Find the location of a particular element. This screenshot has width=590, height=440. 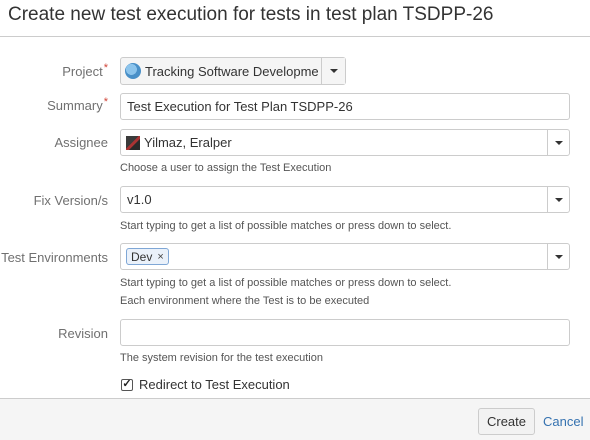

redirect-checkbox: ✓ is located at coordinates (127, 384).